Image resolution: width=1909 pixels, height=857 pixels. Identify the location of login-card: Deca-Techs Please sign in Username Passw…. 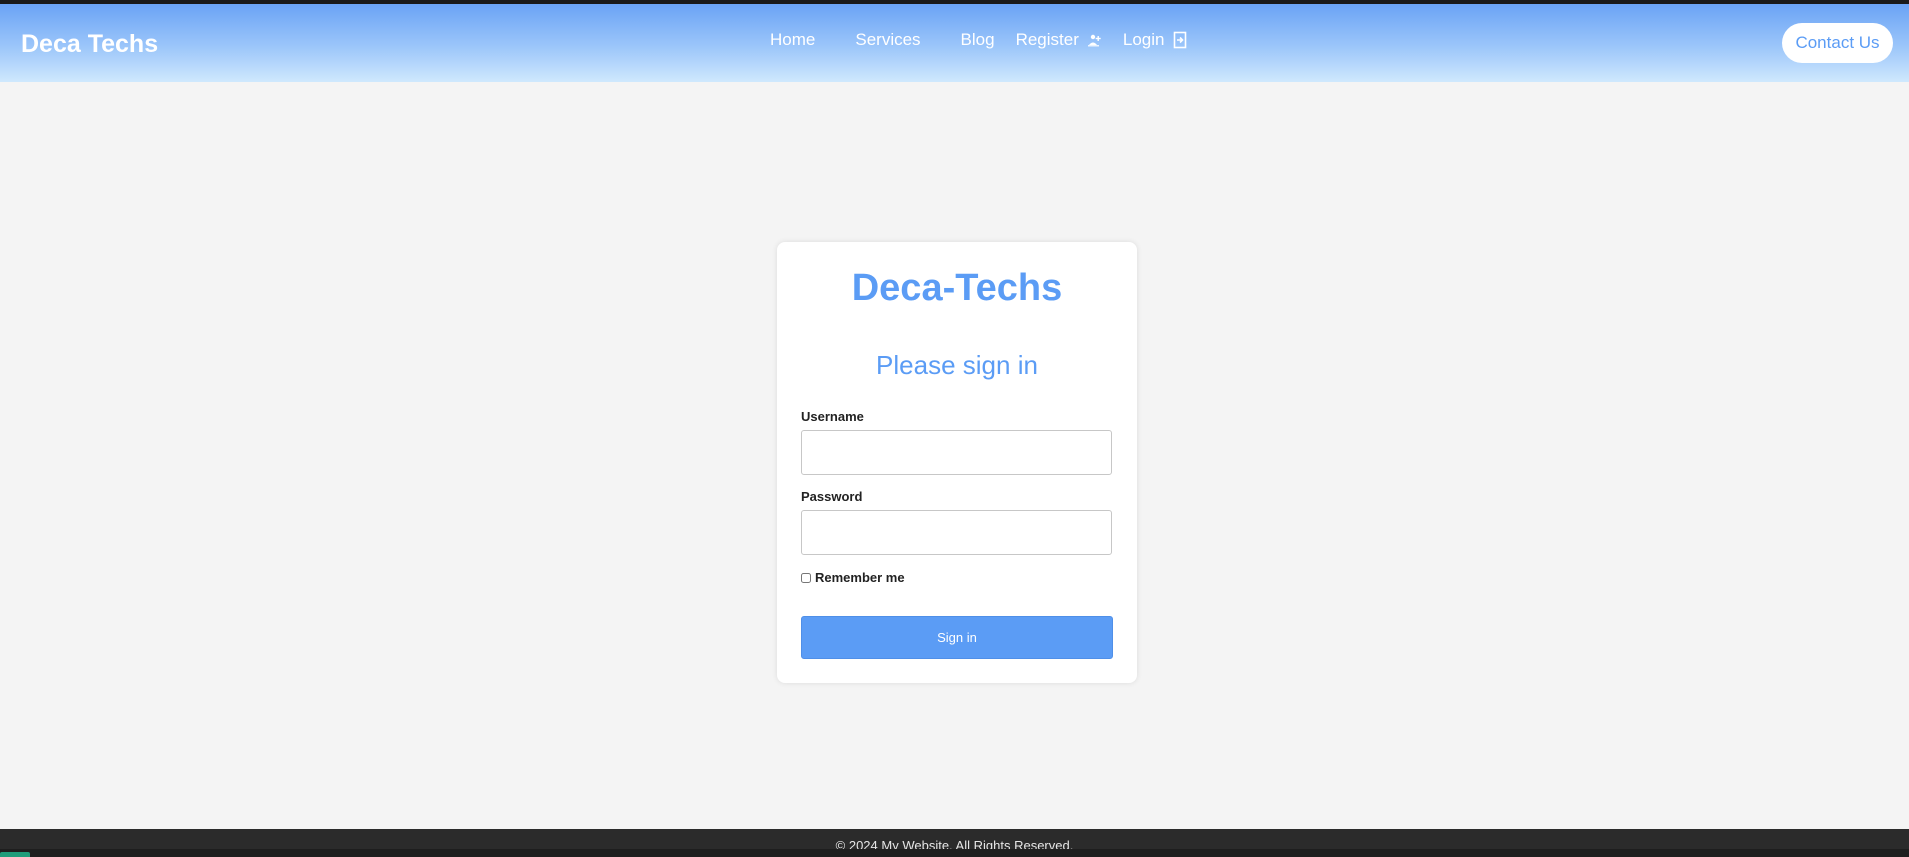
(957, 462).